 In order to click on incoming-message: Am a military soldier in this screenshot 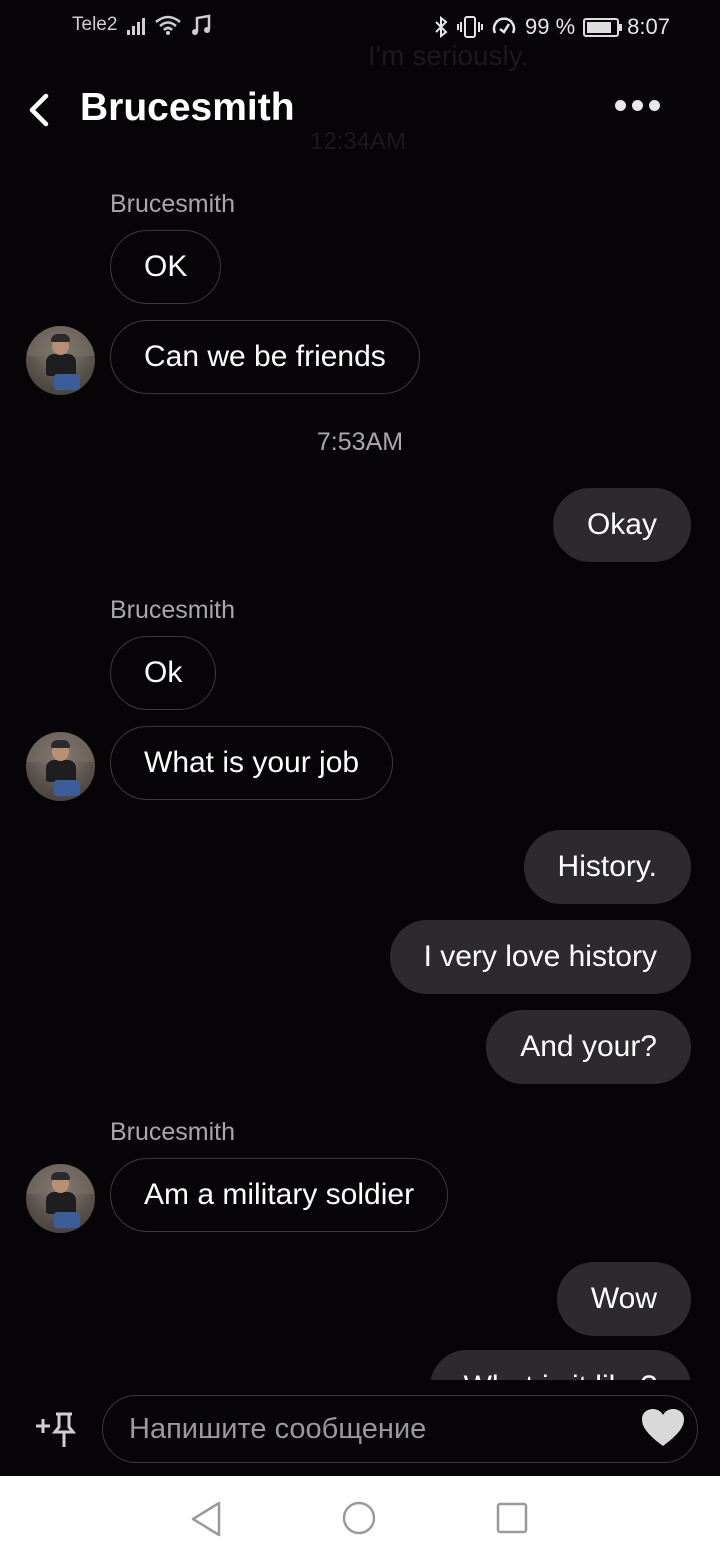, I will do `click(279, 1195)`.